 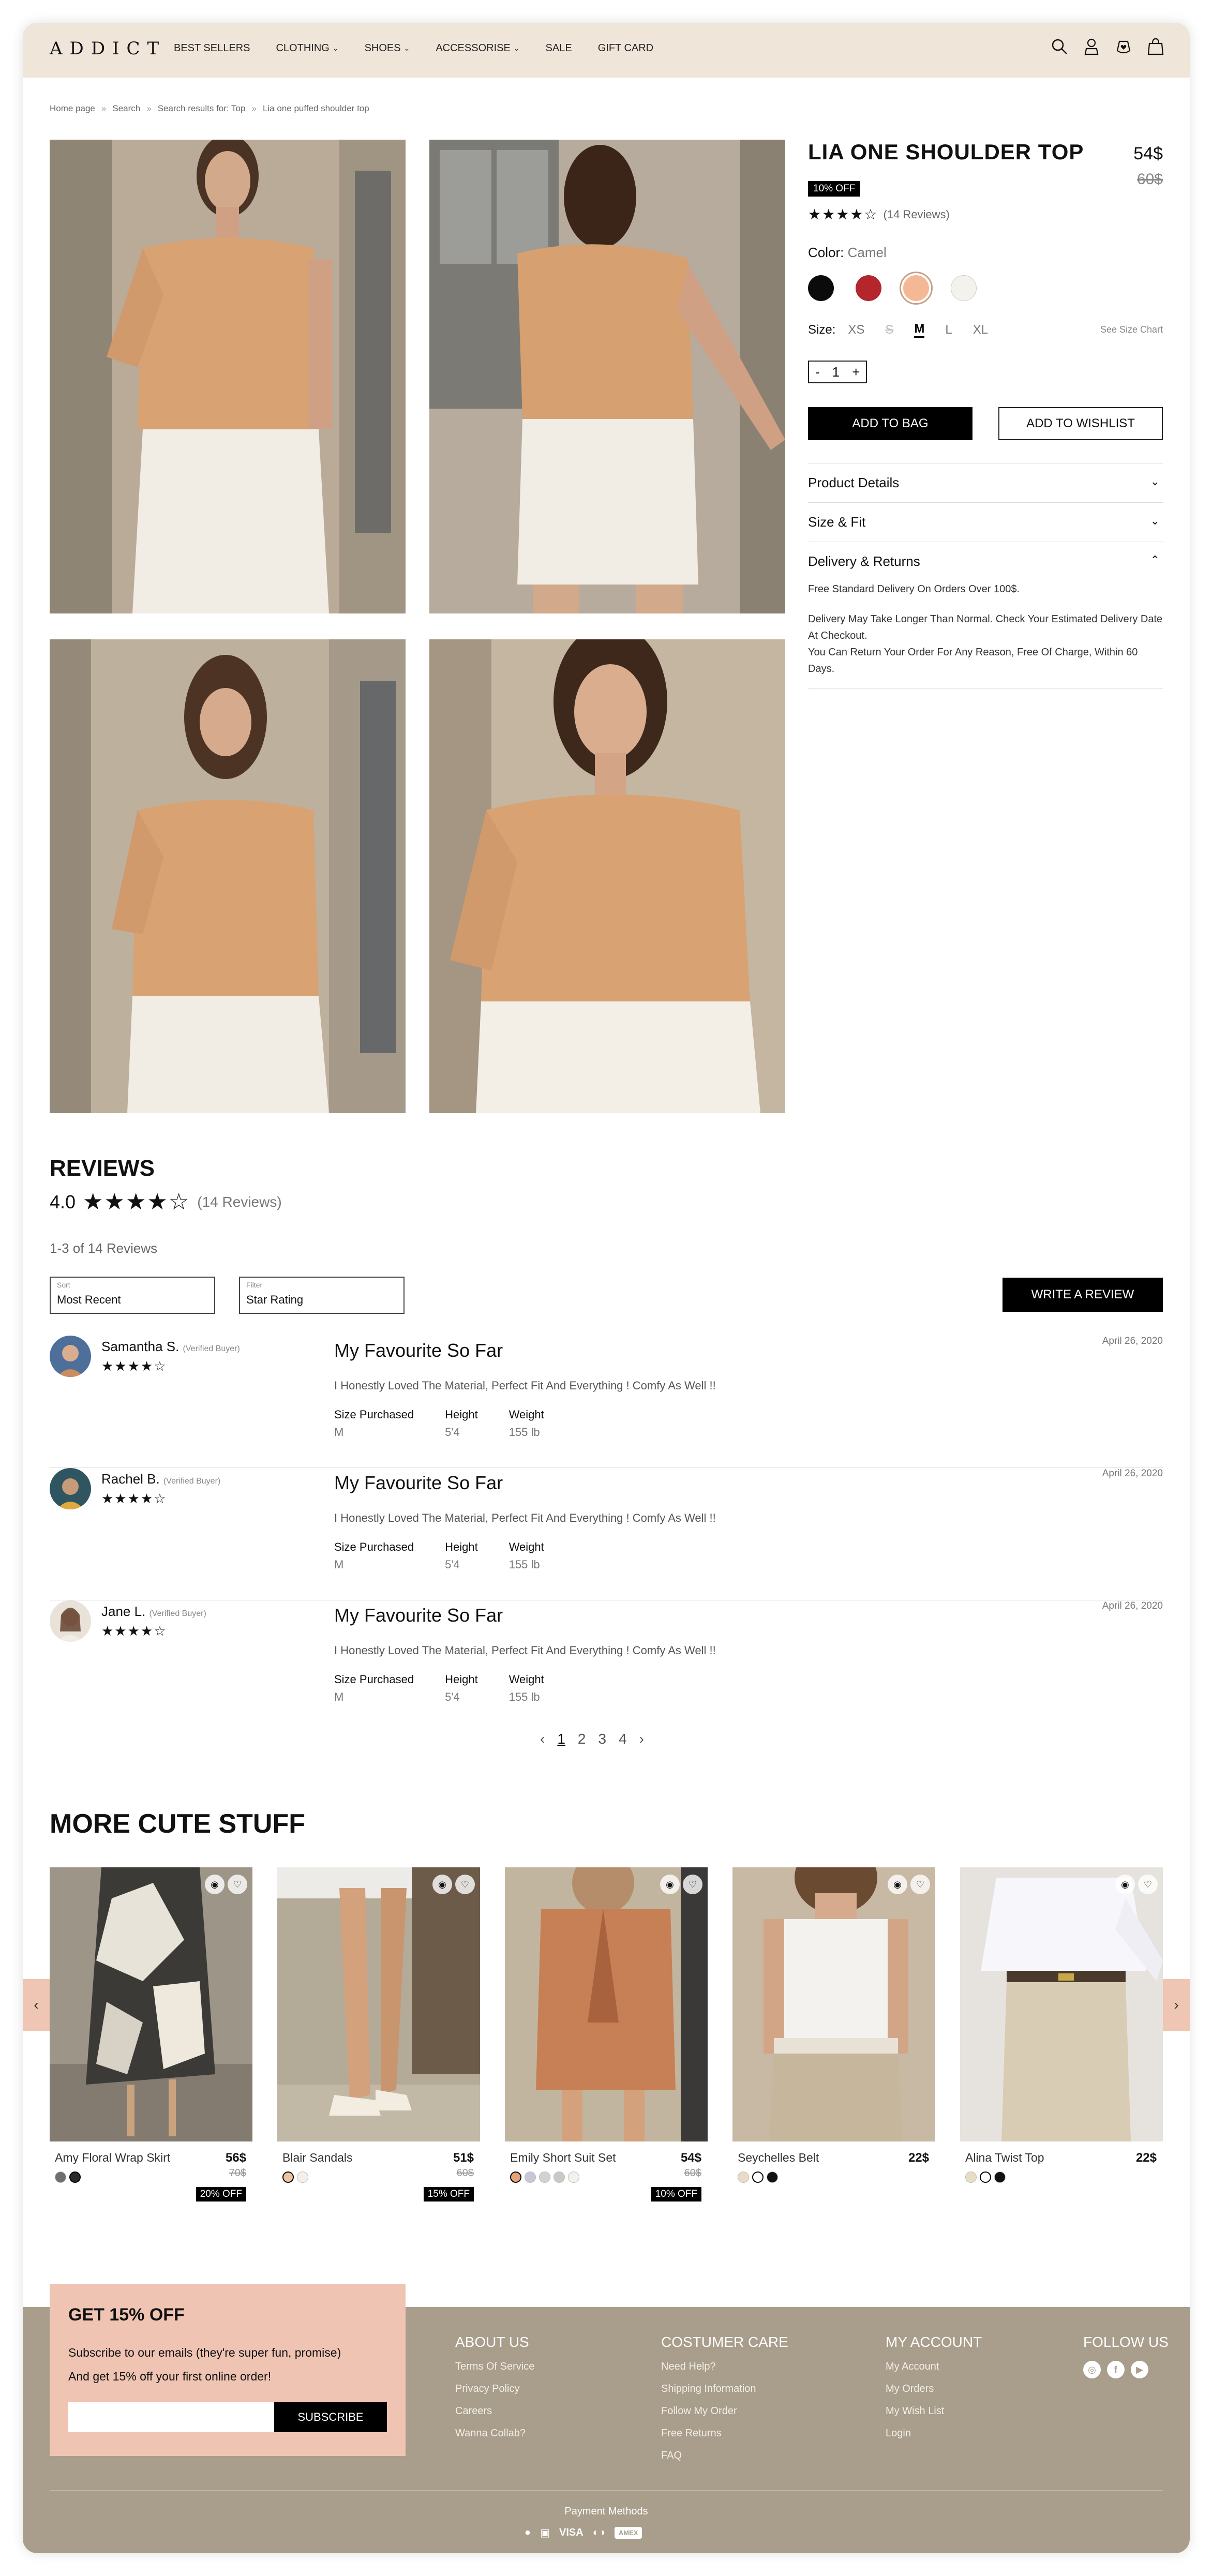 What do you see at coordinates (1059, 46) in the screenshot?
I see `search-icon` at bounding box center [1059, 46].